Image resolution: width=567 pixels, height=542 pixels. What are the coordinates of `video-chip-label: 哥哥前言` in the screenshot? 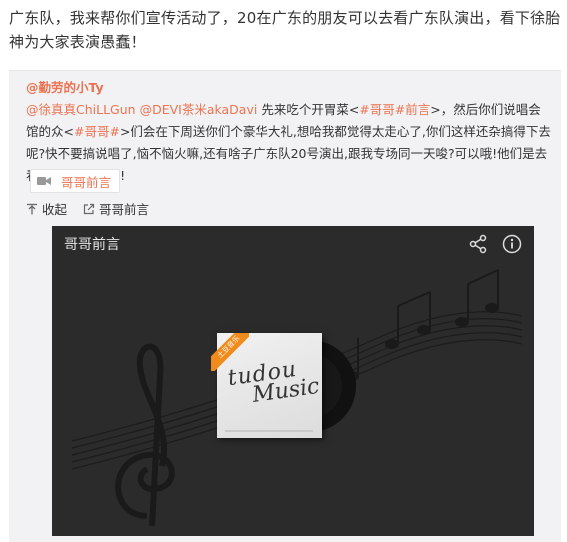 It's located at (86, 182).